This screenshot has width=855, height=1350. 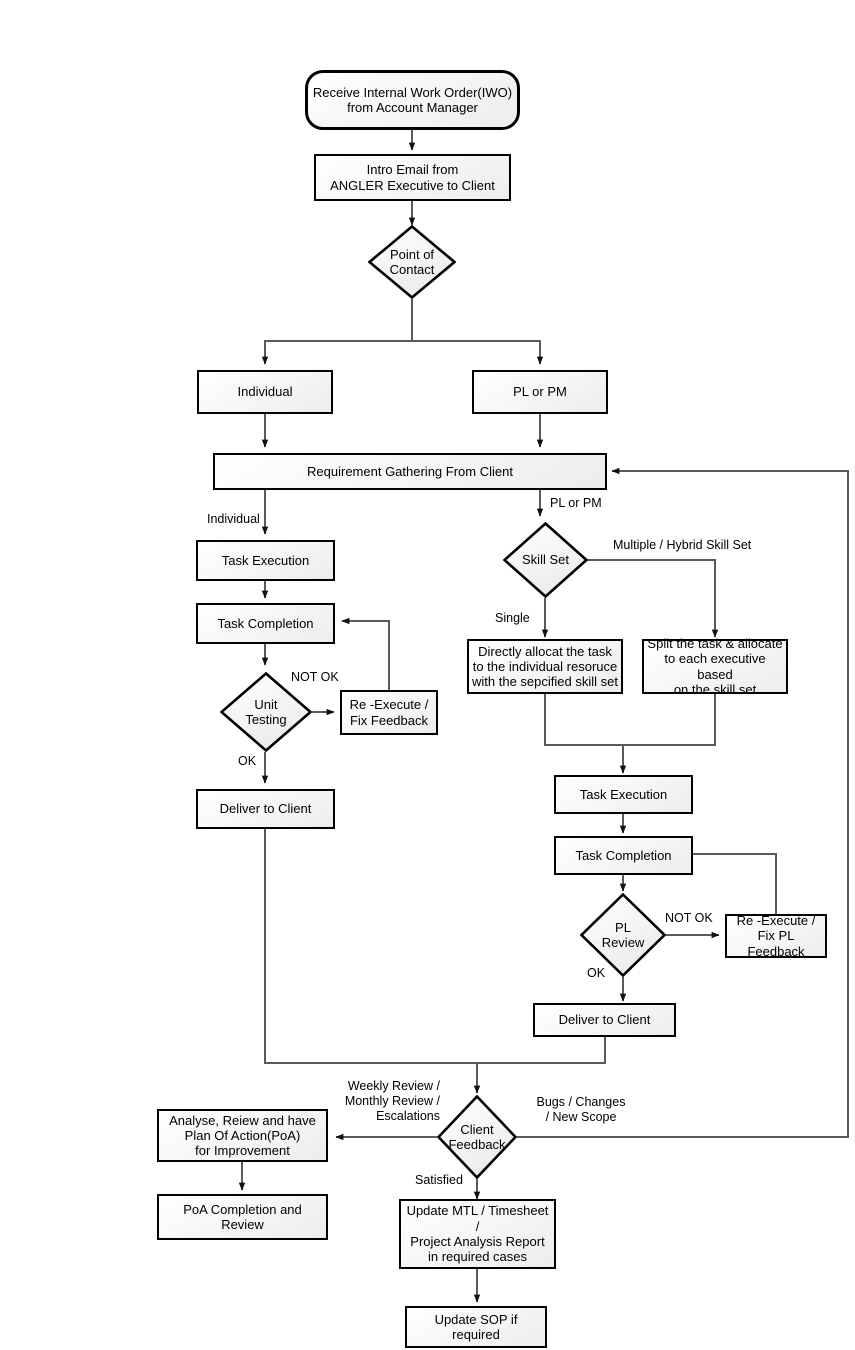 I want to click on edge-label-feedback-bugs: Bugs / Changes / New Scope, so click(x=581, y=1109).